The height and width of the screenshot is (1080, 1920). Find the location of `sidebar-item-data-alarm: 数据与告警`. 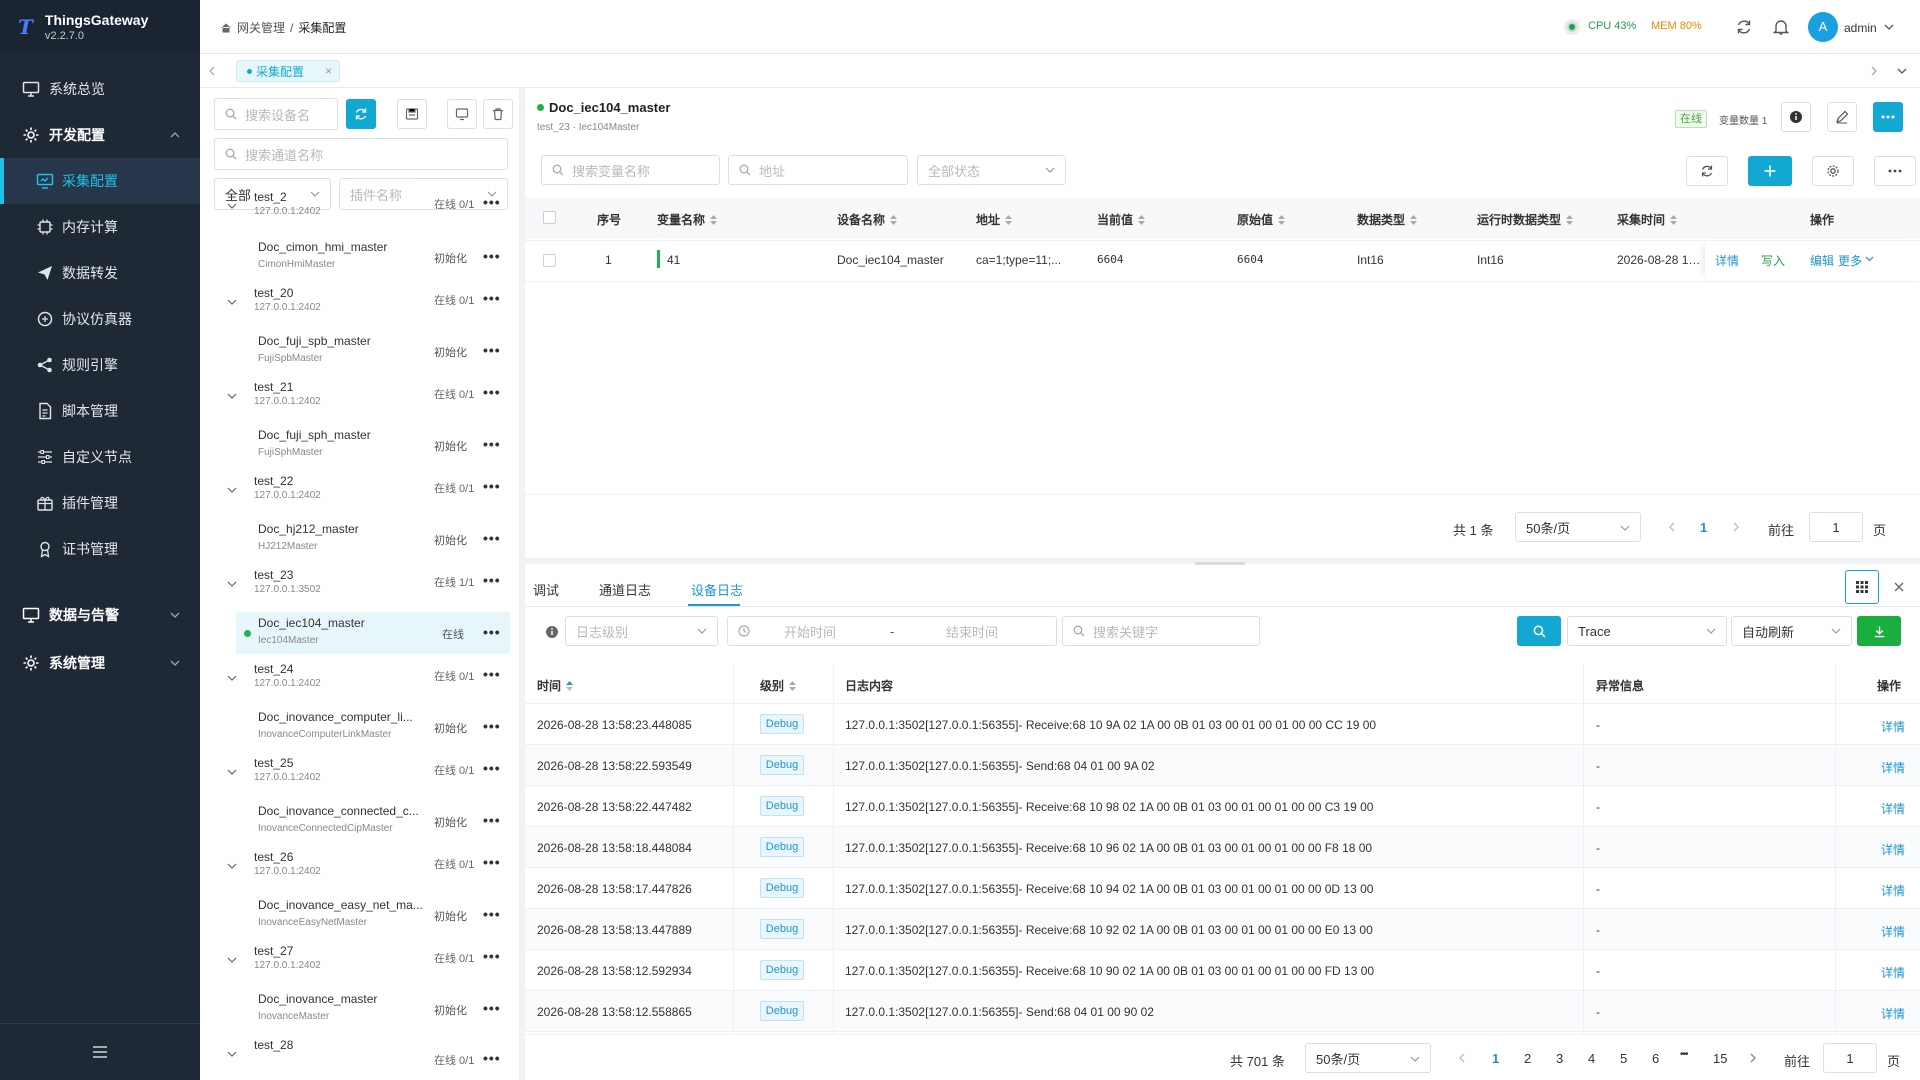

sidebar-item-data-alarm: 数据与告警 is located at coordinates (100, 615).